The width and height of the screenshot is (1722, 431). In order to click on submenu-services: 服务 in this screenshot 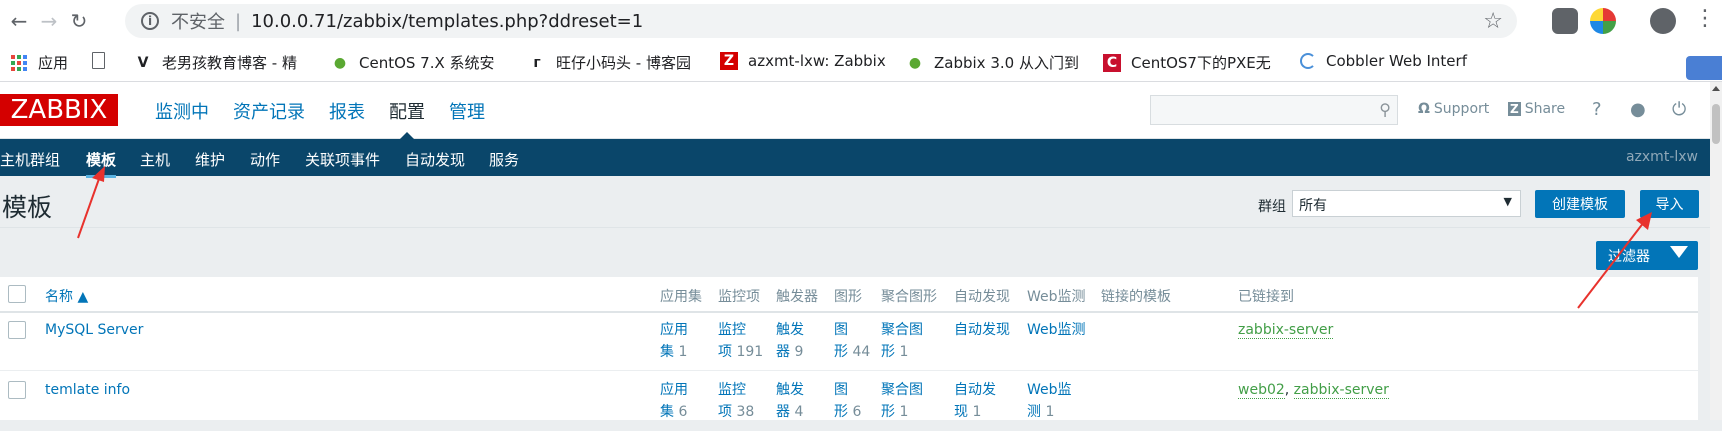, I will do `click(504, 159)`.